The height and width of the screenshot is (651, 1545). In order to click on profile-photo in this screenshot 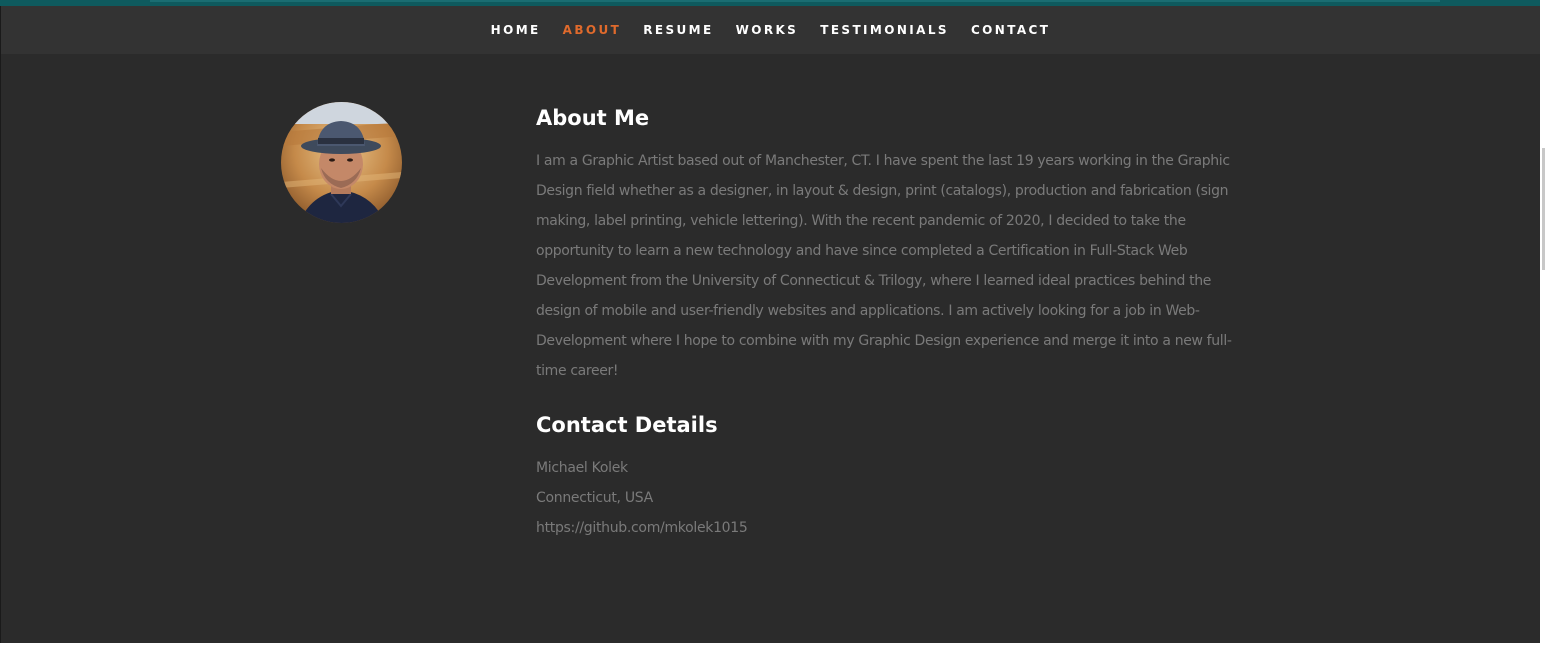, I will do `click(341, 162)`.